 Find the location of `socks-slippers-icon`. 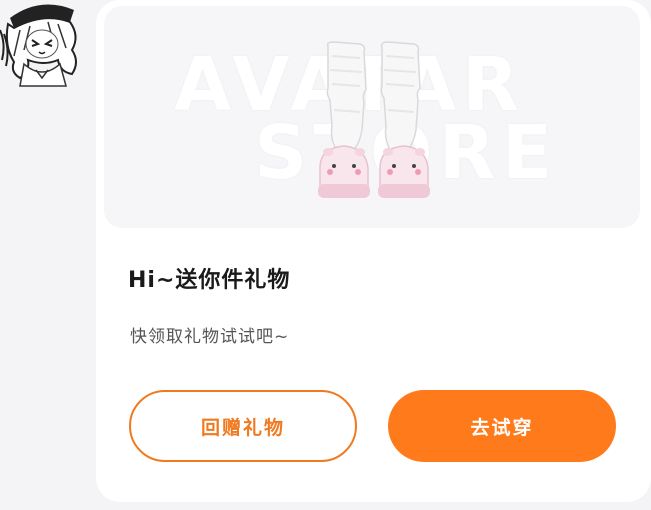

socks-slippers-icon is located at coordinates (374, 119).